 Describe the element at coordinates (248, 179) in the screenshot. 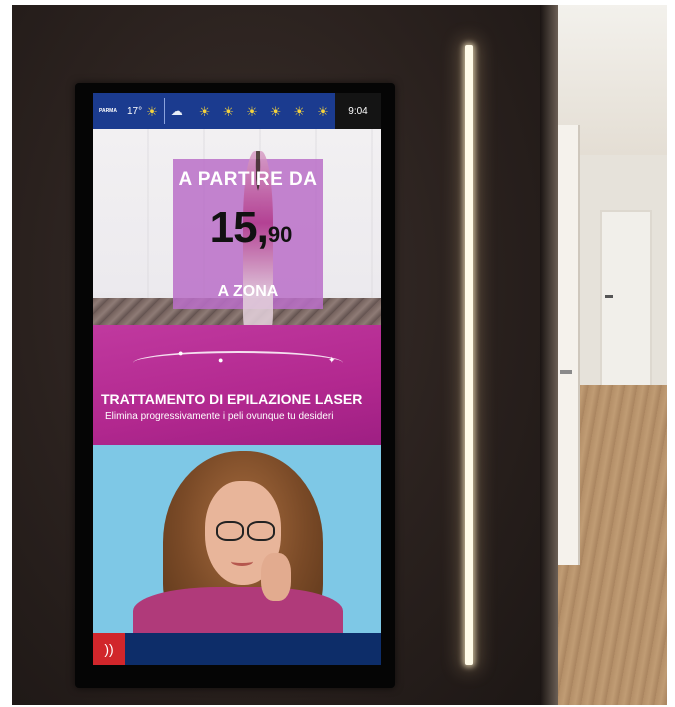

I see `promo-headline: A PARTIRE DA` at that location.